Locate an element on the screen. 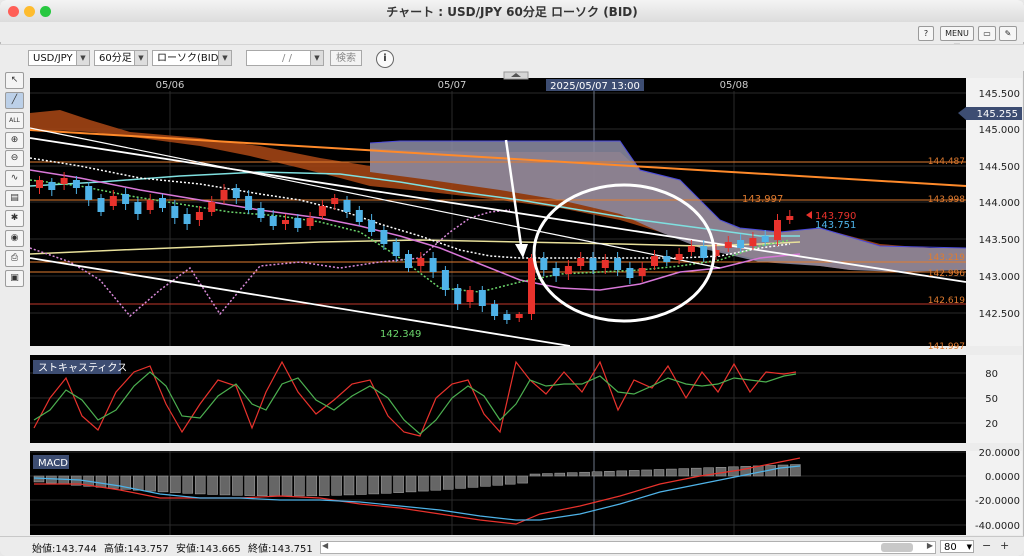 The height and width of the screenshot is (556, 1024). horizontal-scrollbar: ◀ ▶ is located at coordinates (628, 547).